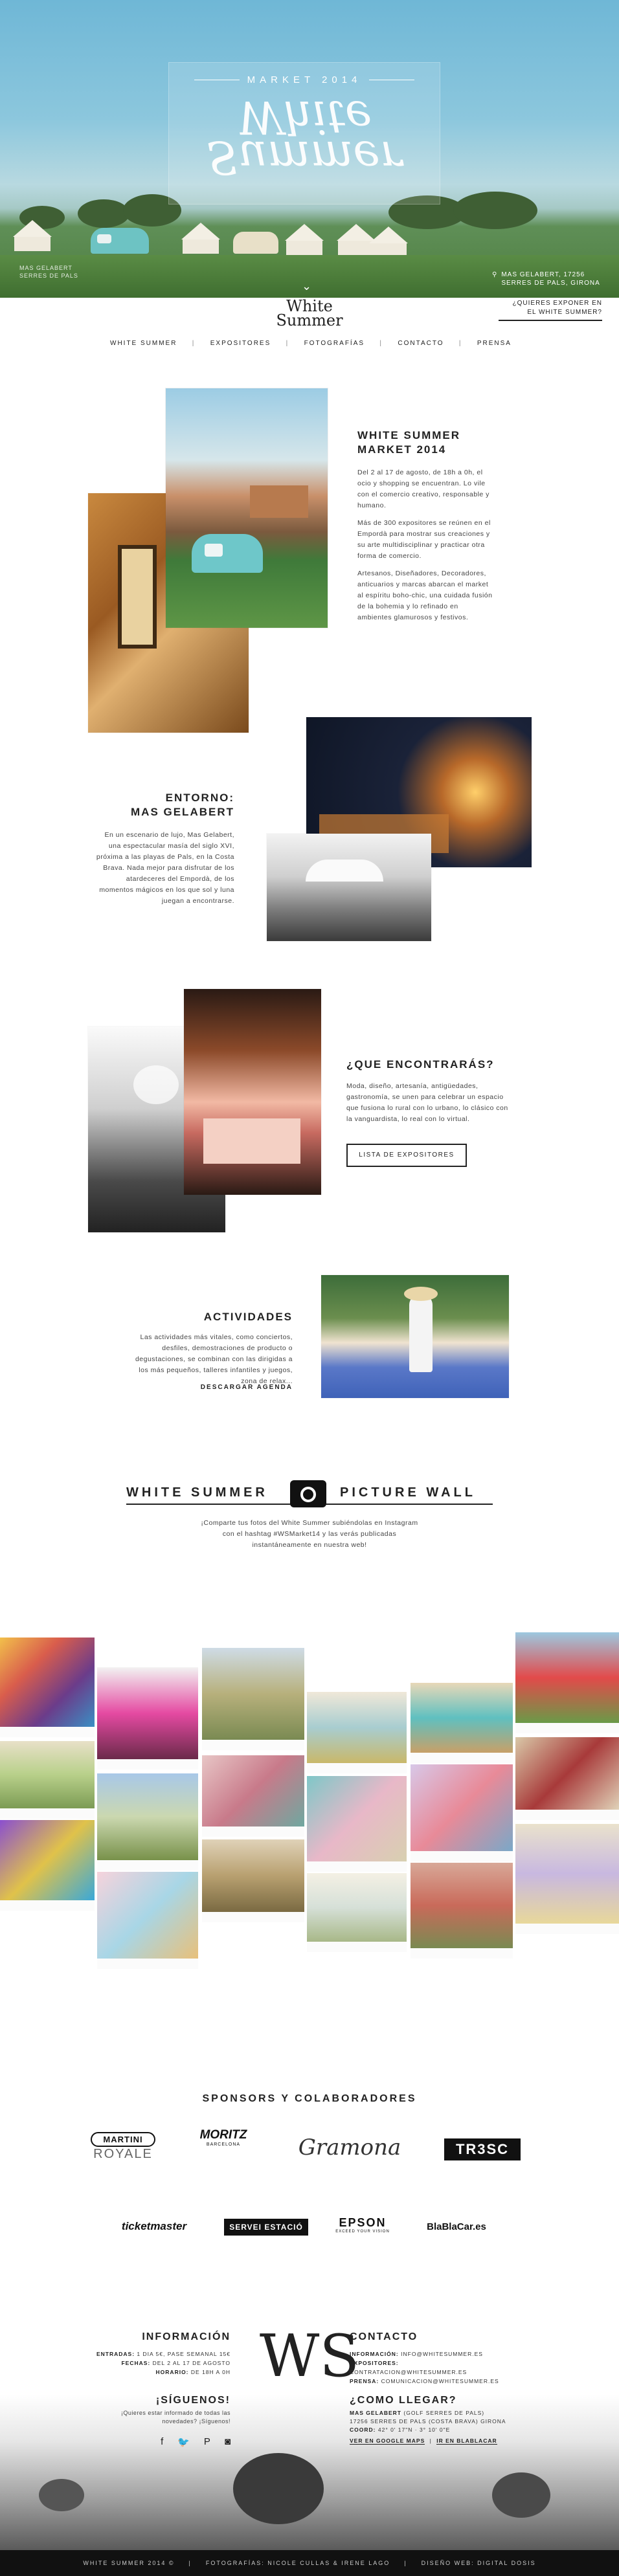 The image size is (619, 2576). What do you see at coordinates (154, 2226) in the screenshot?
I see `sponsor-ticketmaster-logo: ticketmaster` at bounding box center [154, 2226].